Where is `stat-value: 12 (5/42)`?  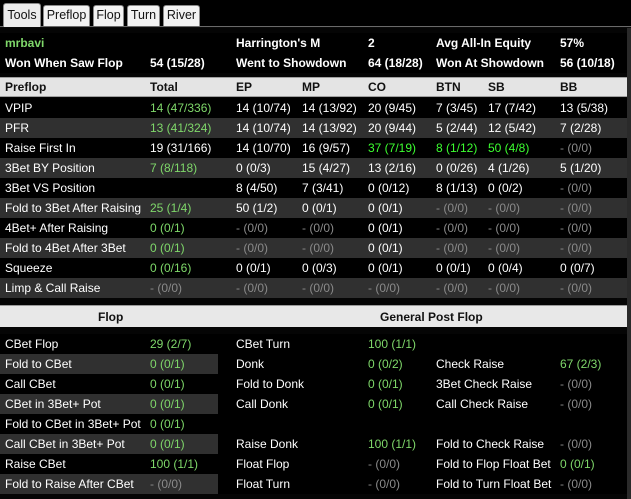
stat-value: 12 (5/42) is located at coordinates (512, 128).